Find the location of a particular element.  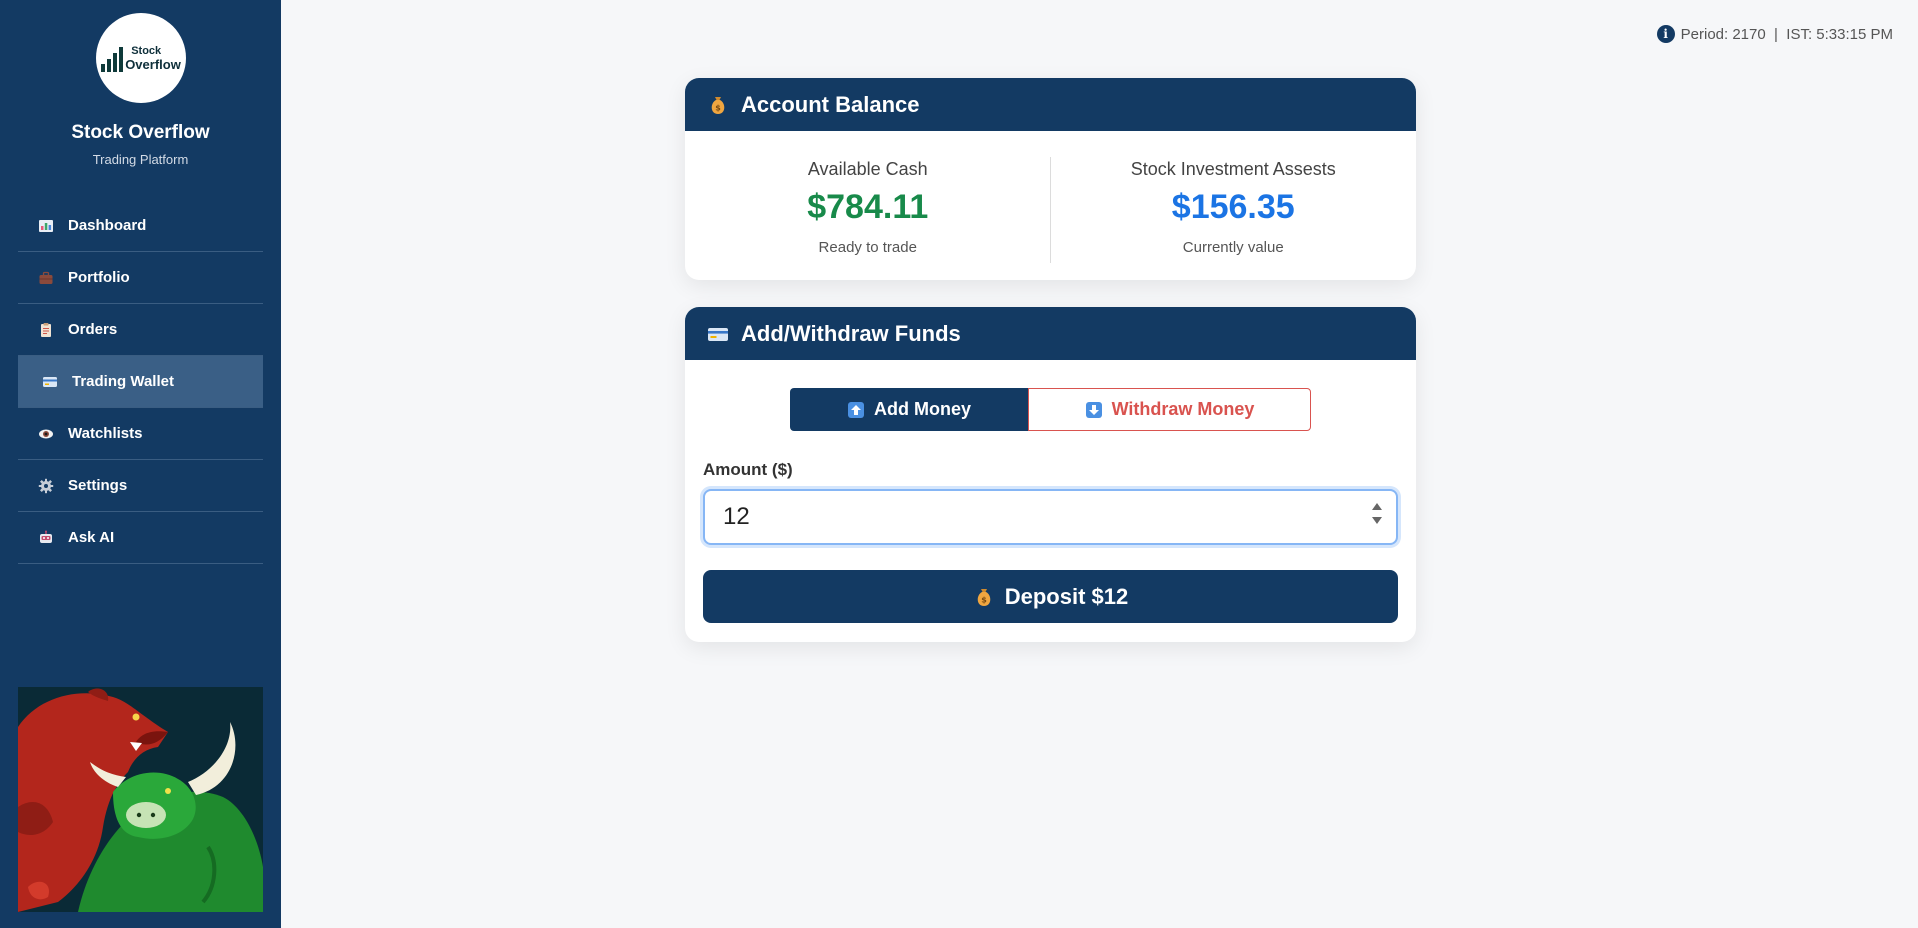

bull-bear-illustration is located at coordinates (140, 799).